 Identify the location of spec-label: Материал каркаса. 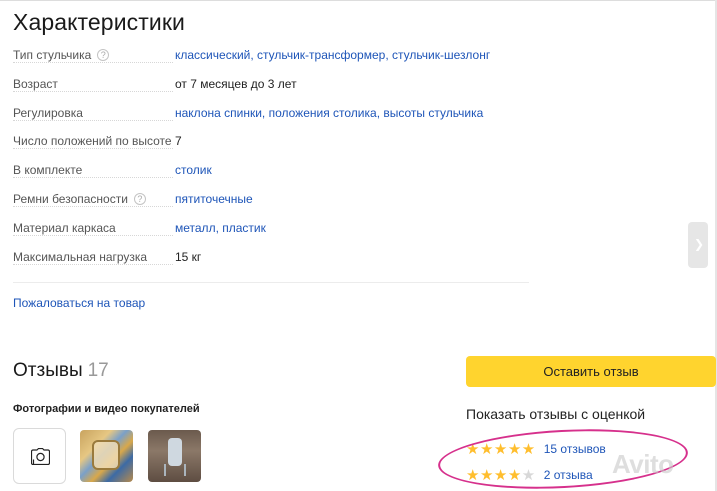
(64, 227).